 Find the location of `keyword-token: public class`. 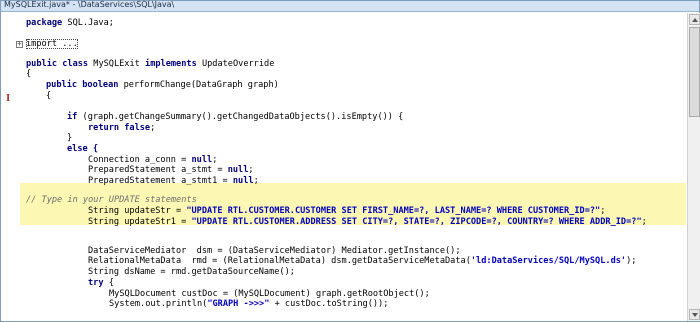

keyword-token: public class is located at coordinates (57, 64).